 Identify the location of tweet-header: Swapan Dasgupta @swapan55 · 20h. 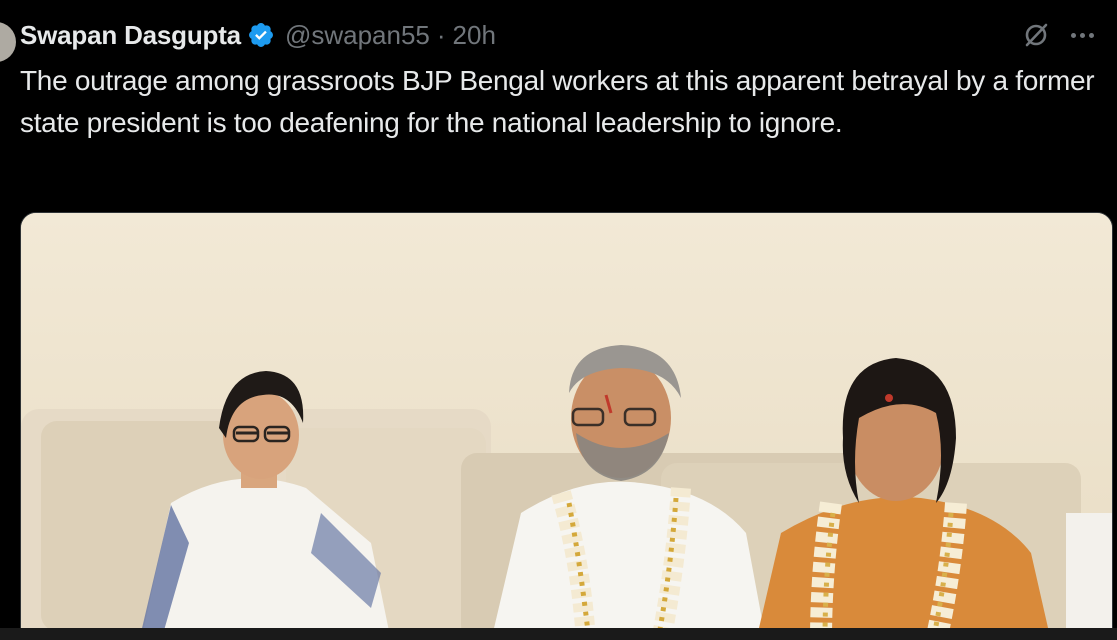
(562, 35).